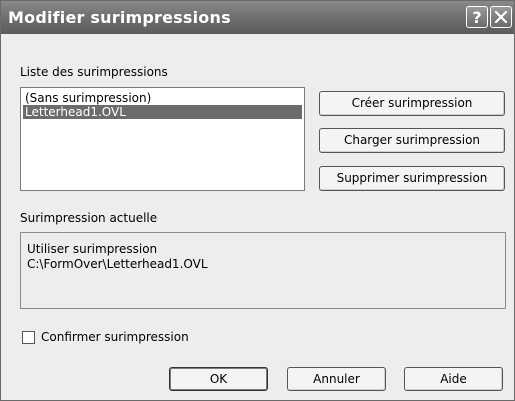 The image size is (515, 401). Describe the element at coordinates (336, 379) in the screenshot. I see `cancel-button: Annuler` at that location.